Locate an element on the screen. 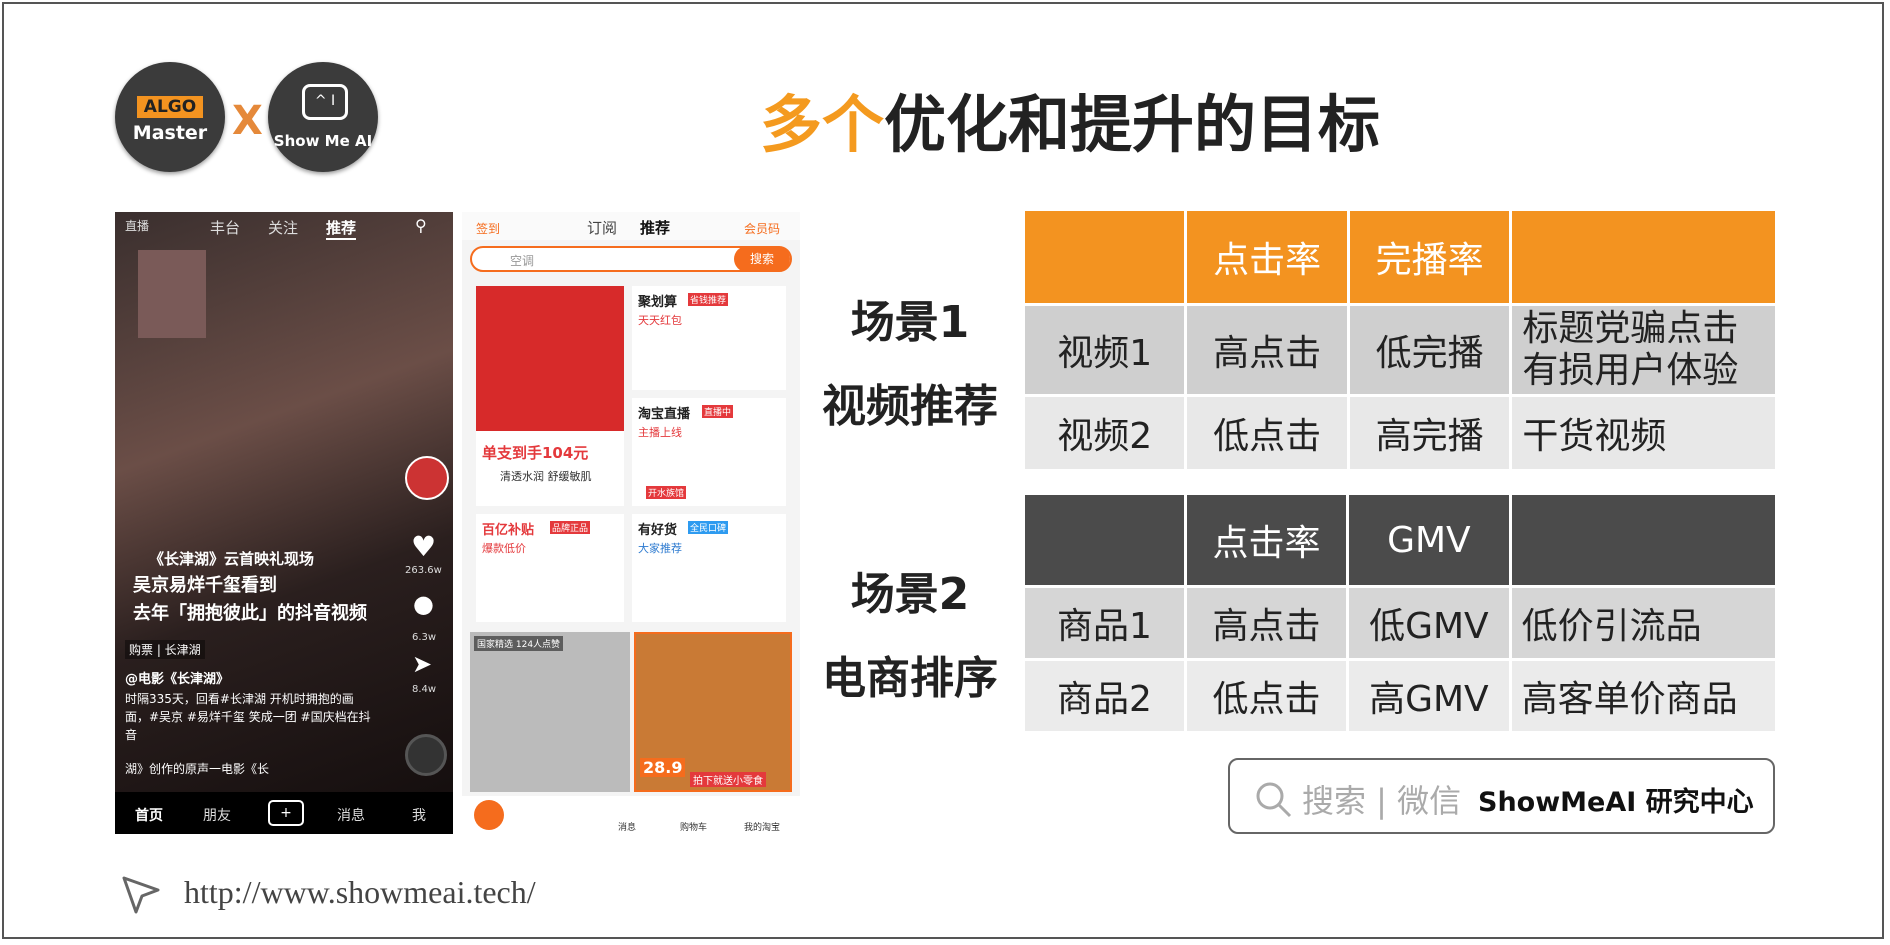  nav-cart: 购物车 is located at coordinates (693, 826).